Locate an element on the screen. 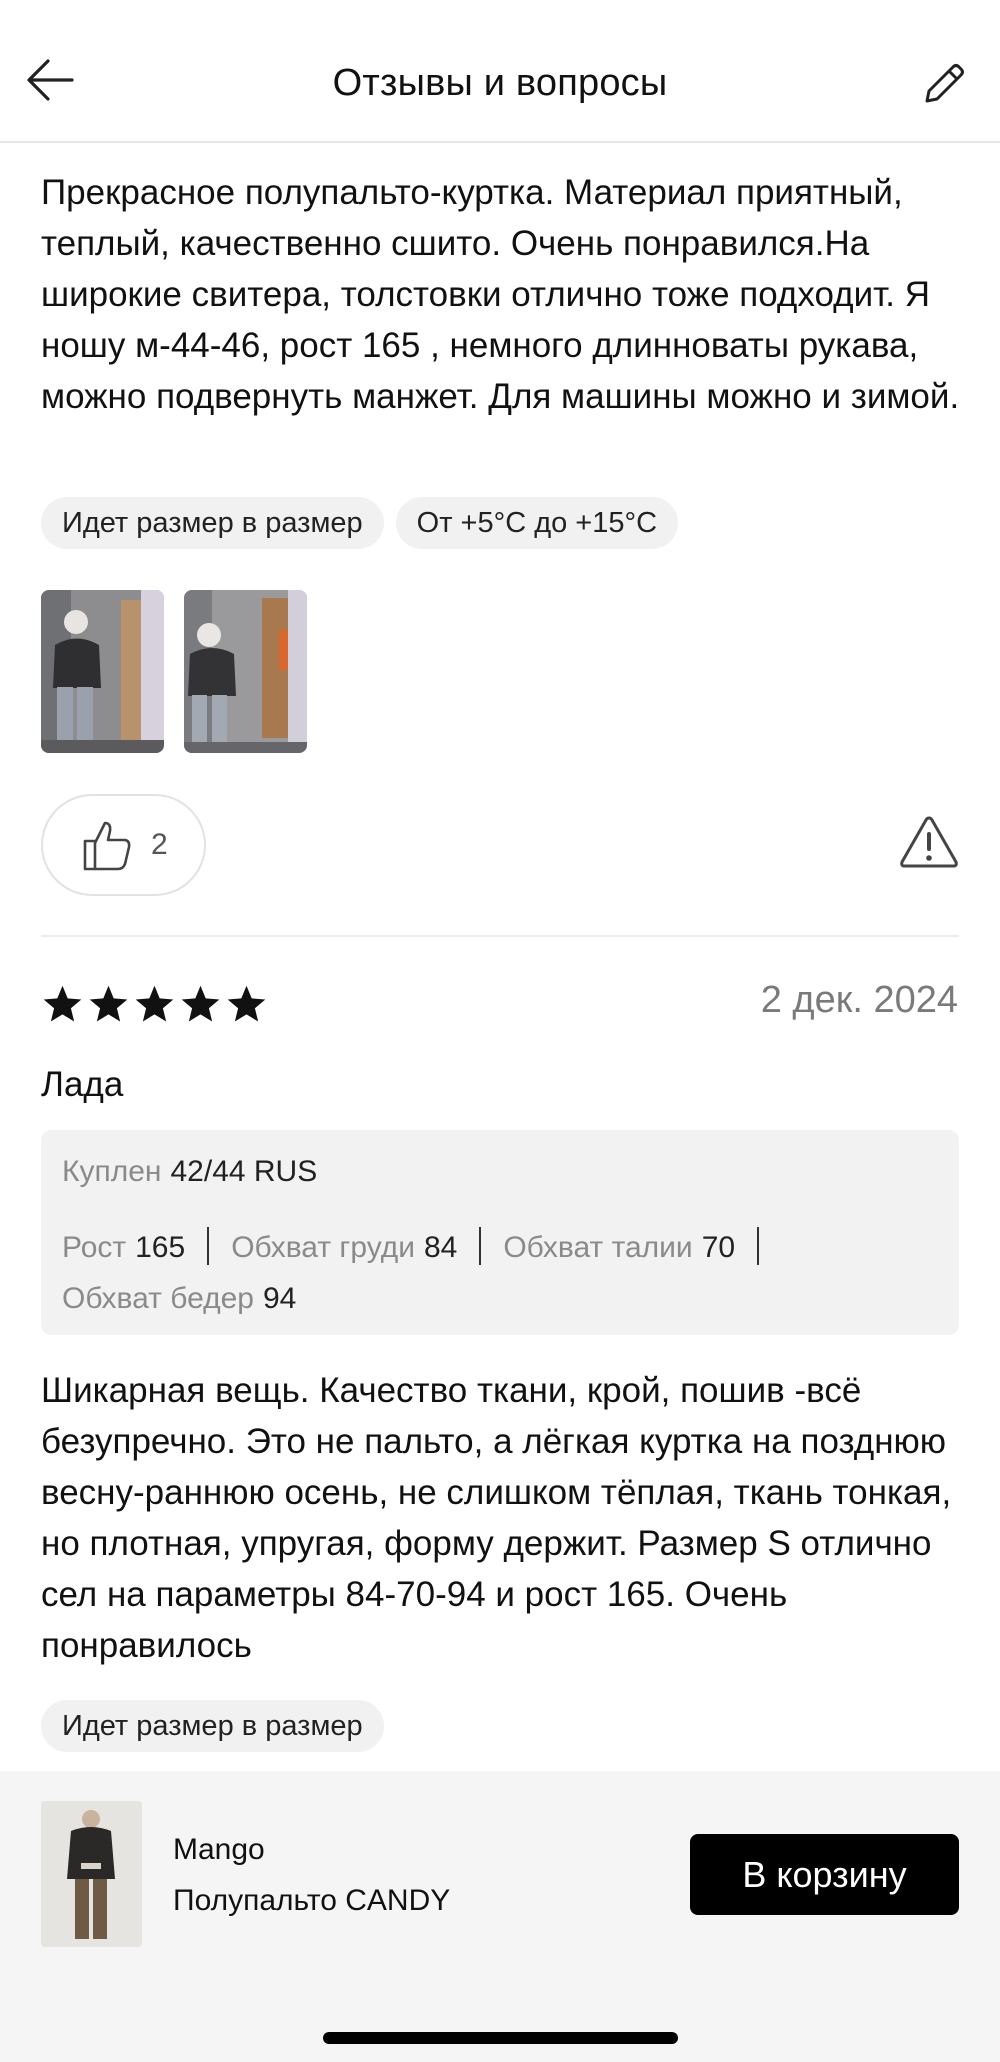 The height and width of the screenshot is (2062, 1000). product-brand: Mango is located at coordinates (219, 1849).